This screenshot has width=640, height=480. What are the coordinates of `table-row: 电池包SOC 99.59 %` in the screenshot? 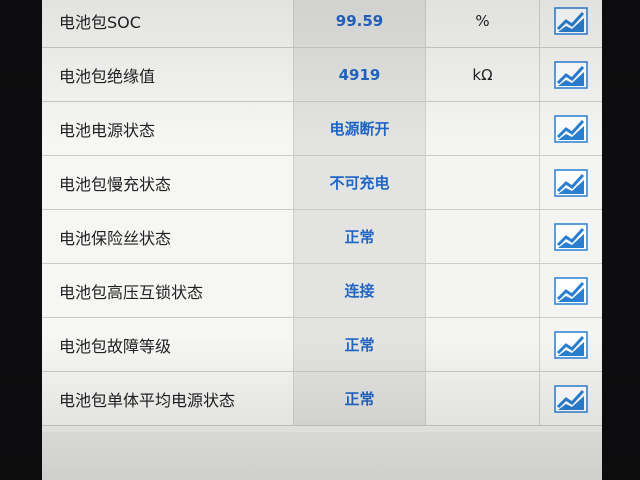 It's located at (322, 24).